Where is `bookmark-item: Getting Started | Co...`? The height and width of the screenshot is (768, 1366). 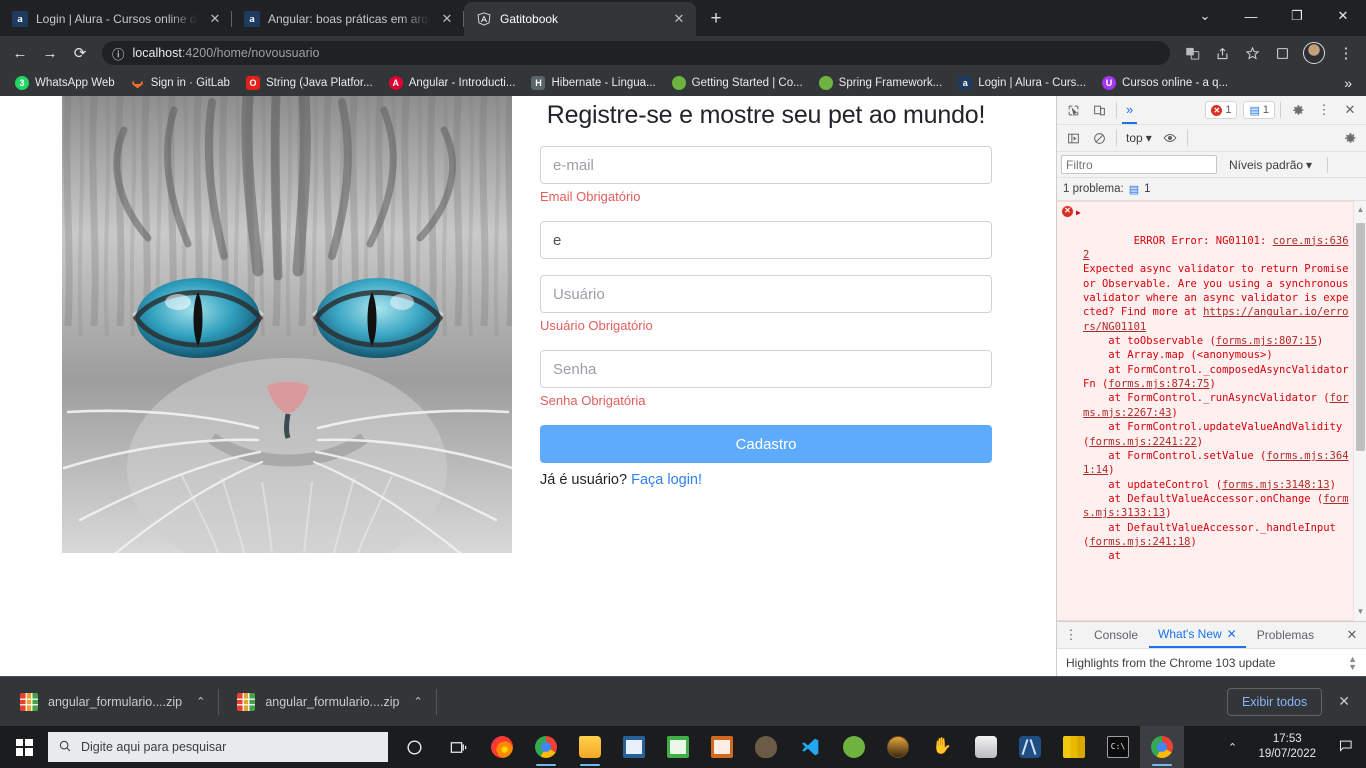 bookmark-item: Getting Started | Co... is located at coordinates (737, 83).